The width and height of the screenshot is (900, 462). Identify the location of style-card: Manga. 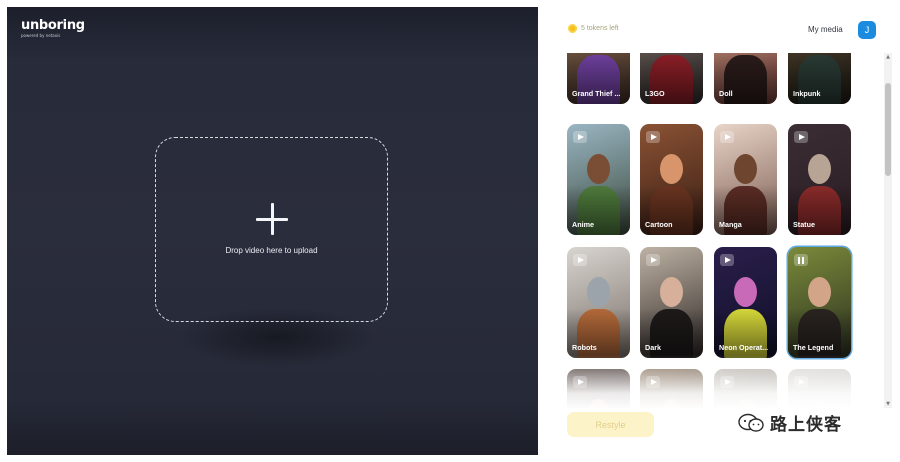
(745, 179).